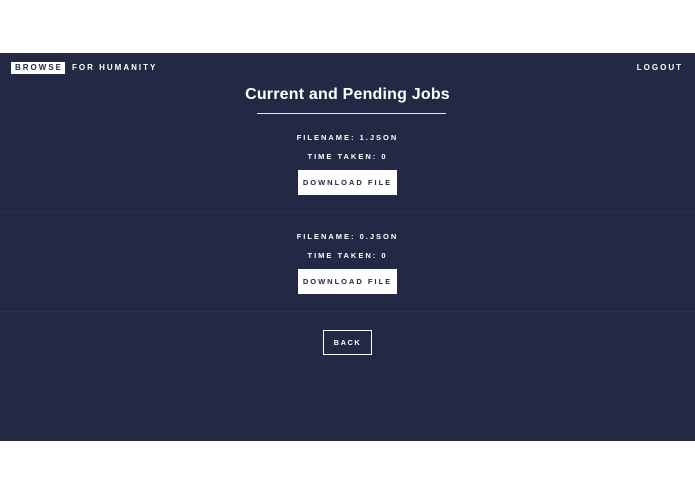  Describe the element at coordinates (347, 137) in the screenshot. I see `job-filename: FILENAME: 1.JSON` at that location.